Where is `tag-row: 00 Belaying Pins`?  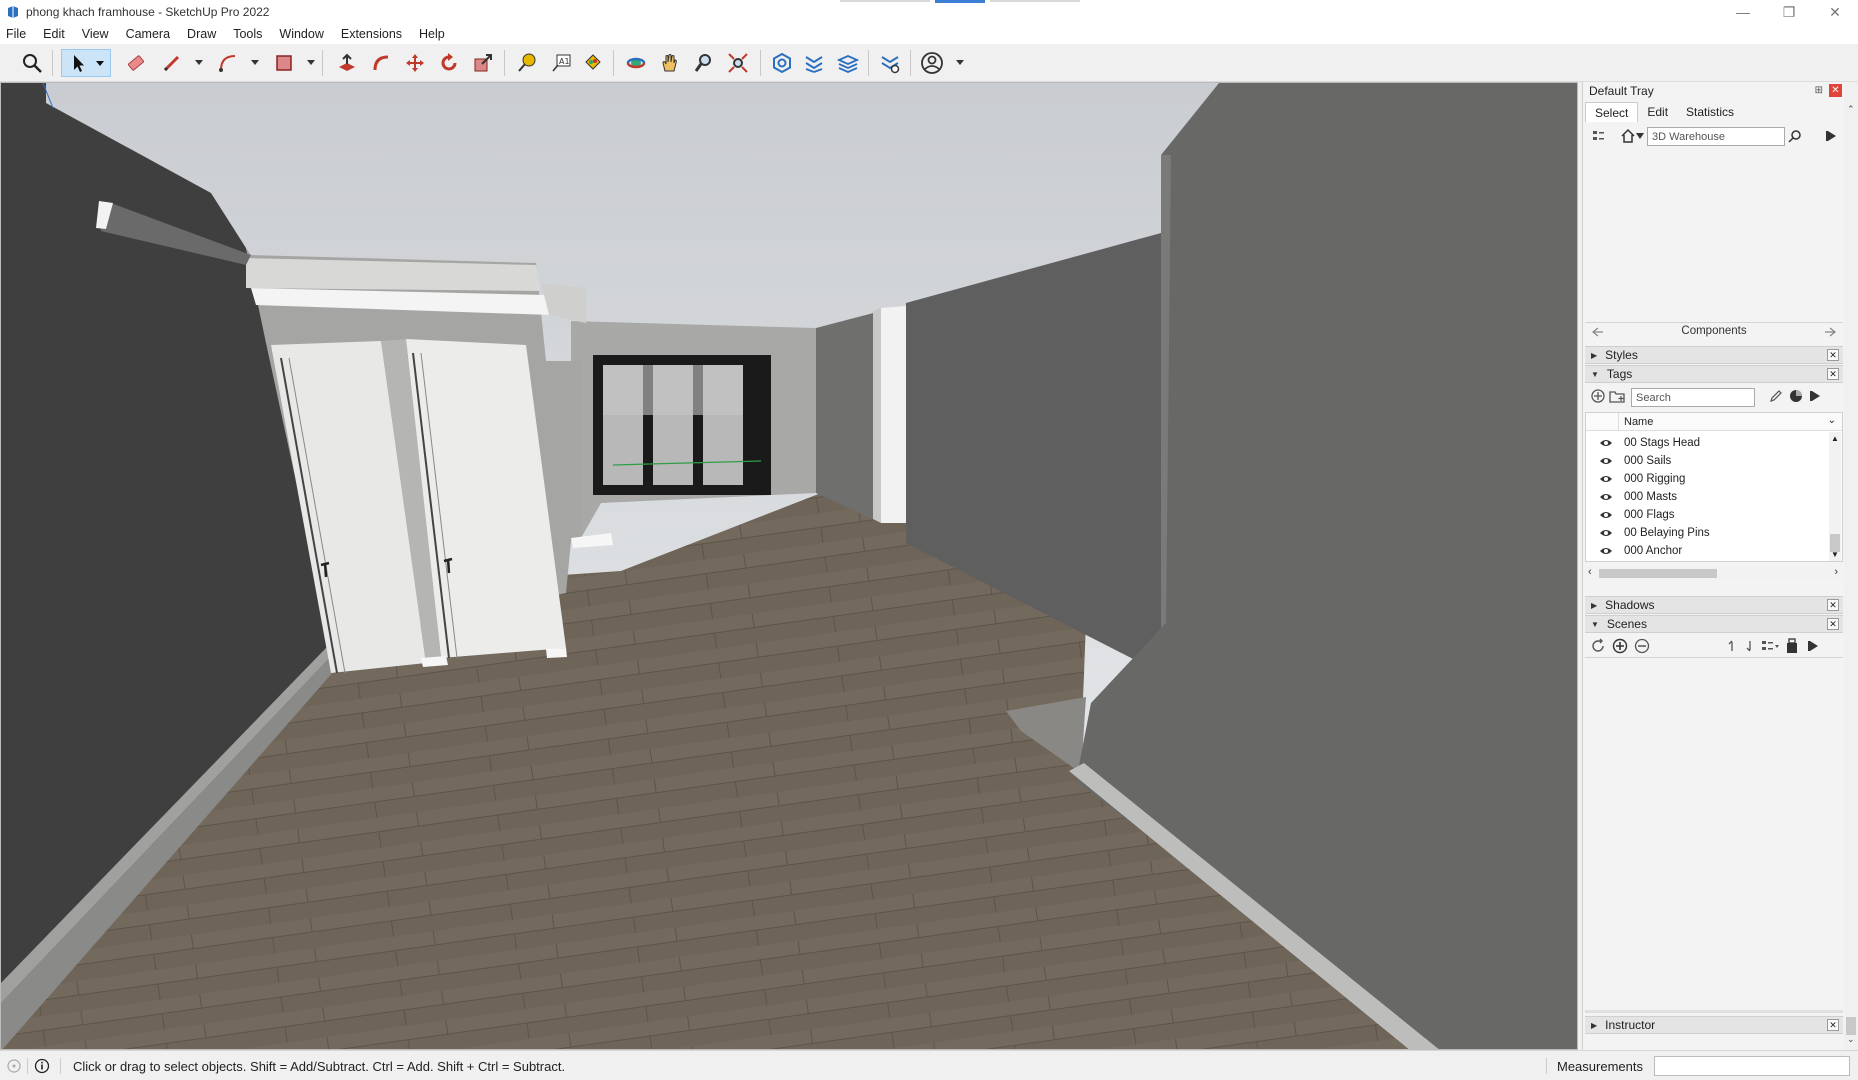 tag-row: 00 Belaying Pins is located at coordinates (1654, 533).